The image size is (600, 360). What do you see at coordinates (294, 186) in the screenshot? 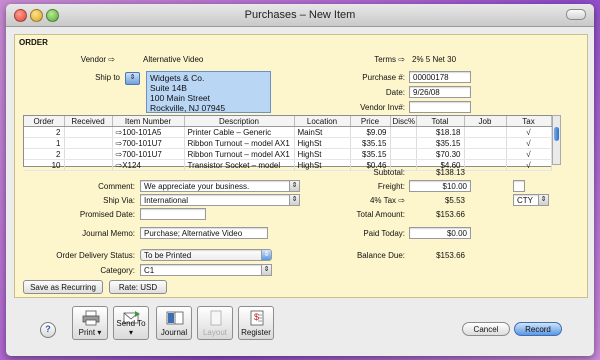
I see `comment-popup-icon: ⇕` at bounding box center [294, 186].